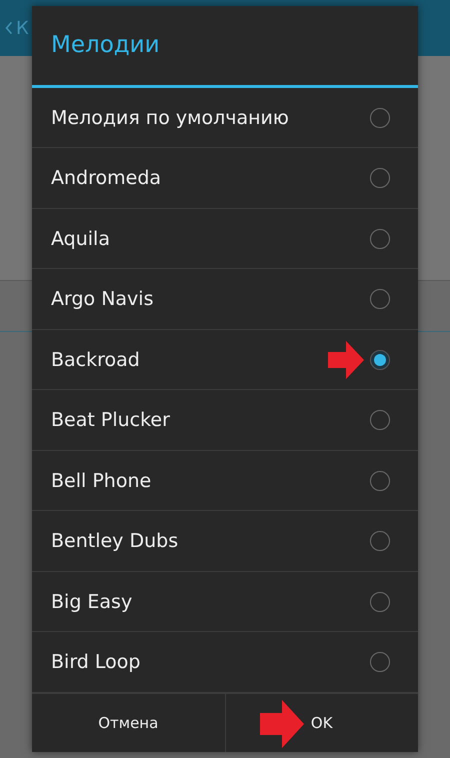  What do you see at coordinates (106, 178) in the screenshot?
I see `ringtone-label: Andromeda` at bounding box center [106, 178].